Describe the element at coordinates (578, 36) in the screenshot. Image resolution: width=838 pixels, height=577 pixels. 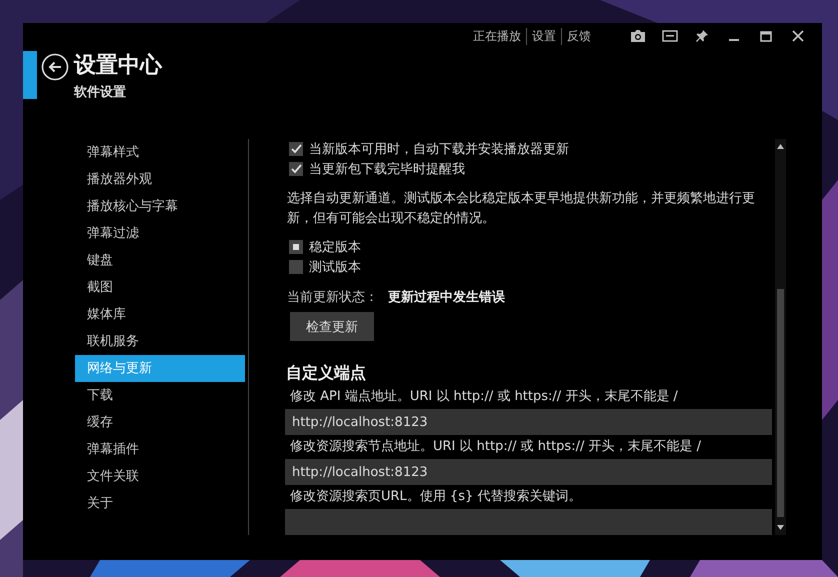
I see `top-link: 反馈` at that location.